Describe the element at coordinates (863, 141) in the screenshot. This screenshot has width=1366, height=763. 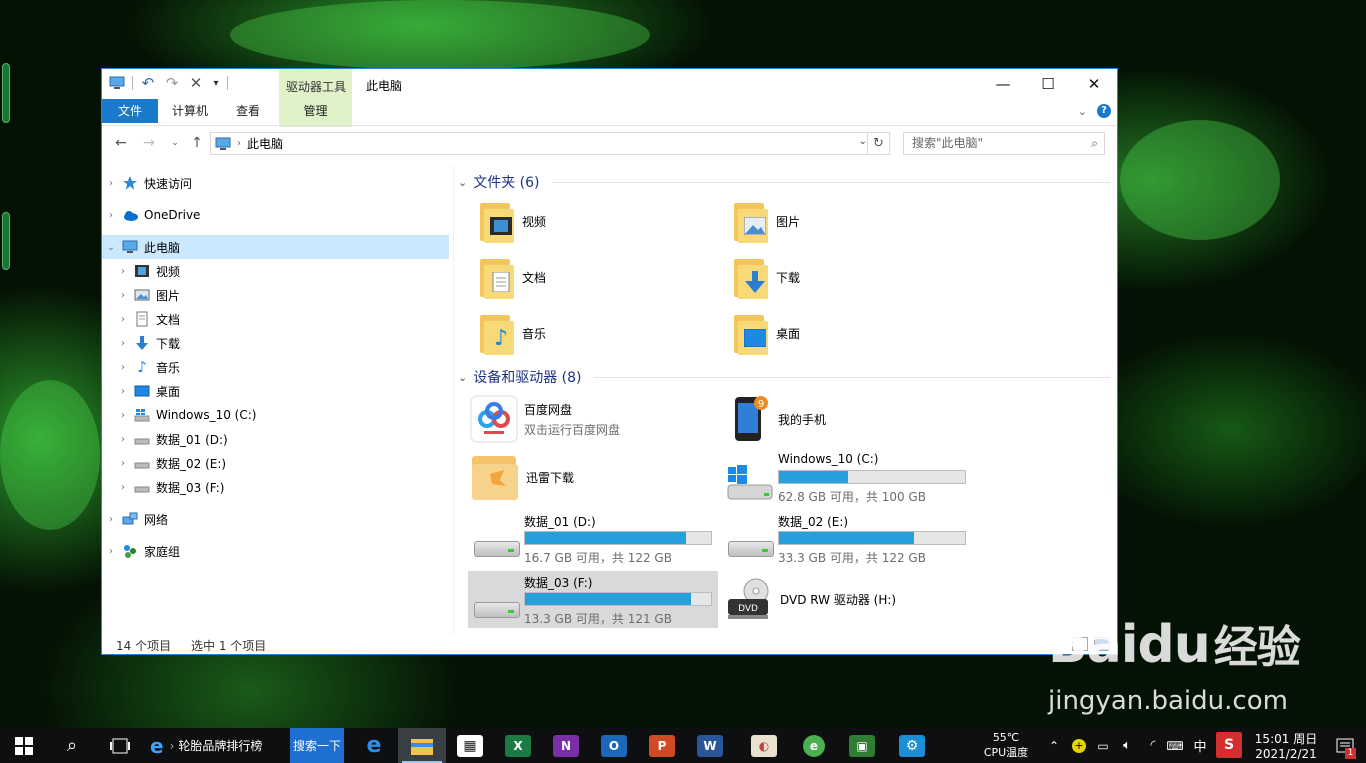
I see `address-dropdown-icon: ⌄` at that location.